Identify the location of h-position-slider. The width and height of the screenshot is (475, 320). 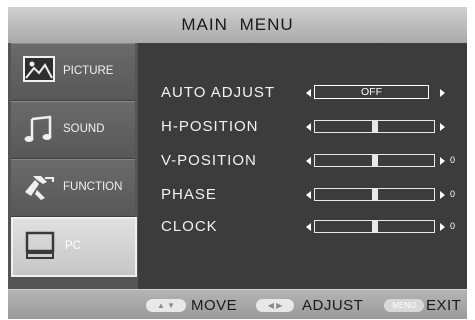
(374, 126).